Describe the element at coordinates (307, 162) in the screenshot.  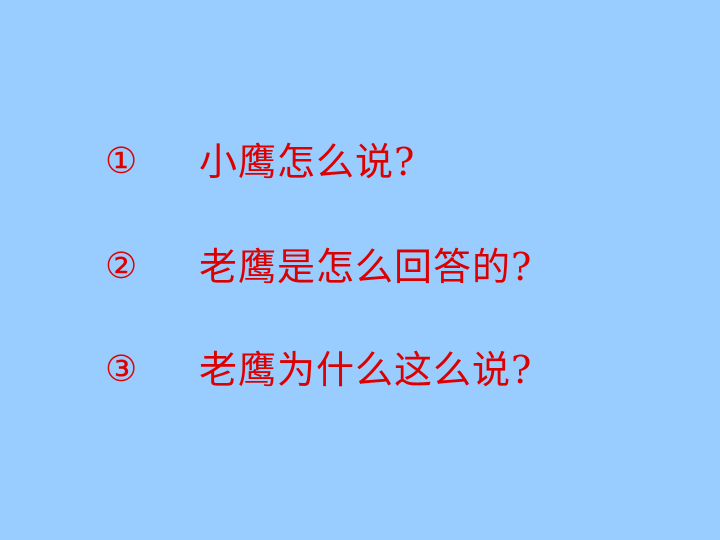
I see `question-text: 小鹰怎么说?` at that location.